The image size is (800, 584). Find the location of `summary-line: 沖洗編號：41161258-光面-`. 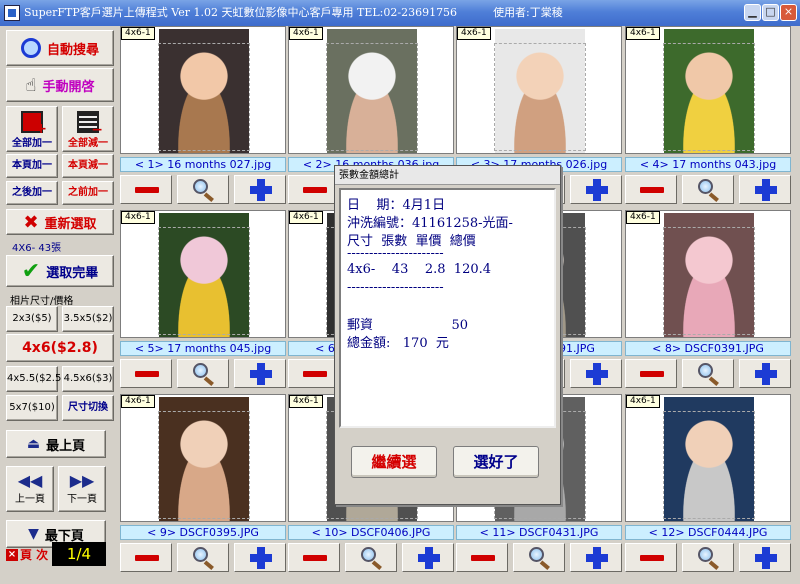

summary-line: 沖洗編號：41161258-光面- is located at coordinates (430, 223).